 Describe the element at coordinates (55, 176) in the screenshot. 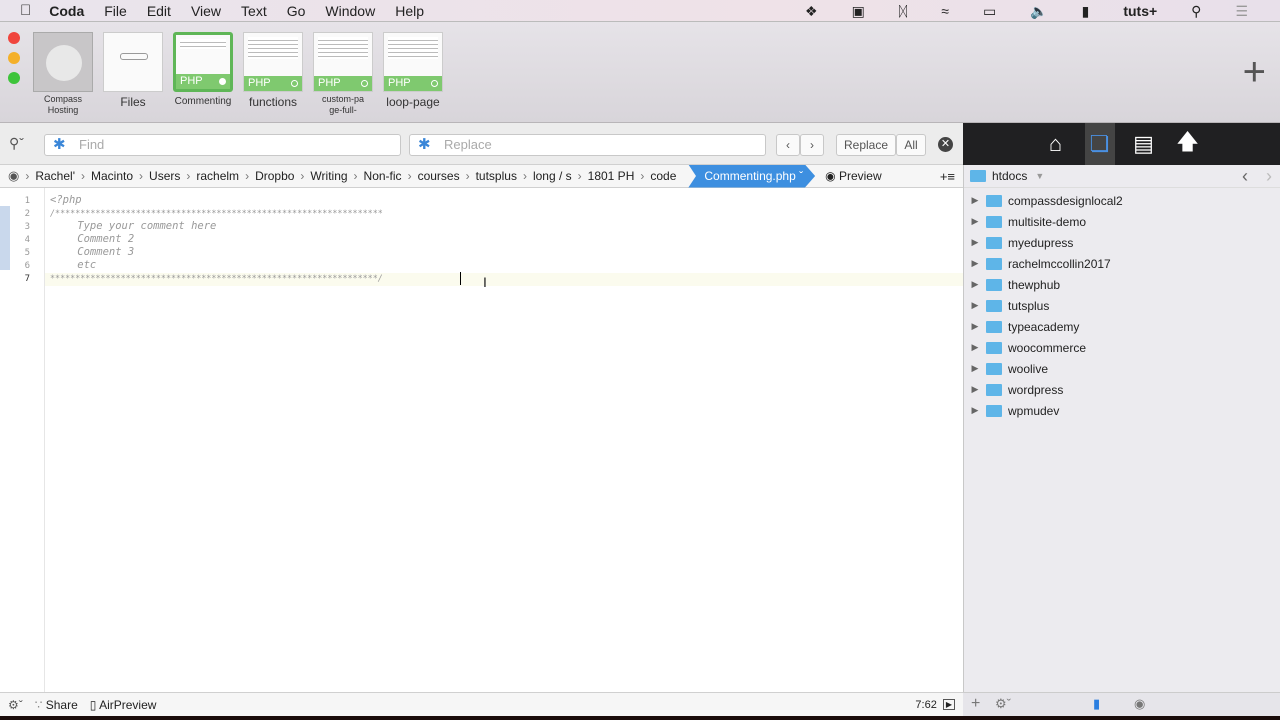

I see `crumb: Rachel'` at that location.